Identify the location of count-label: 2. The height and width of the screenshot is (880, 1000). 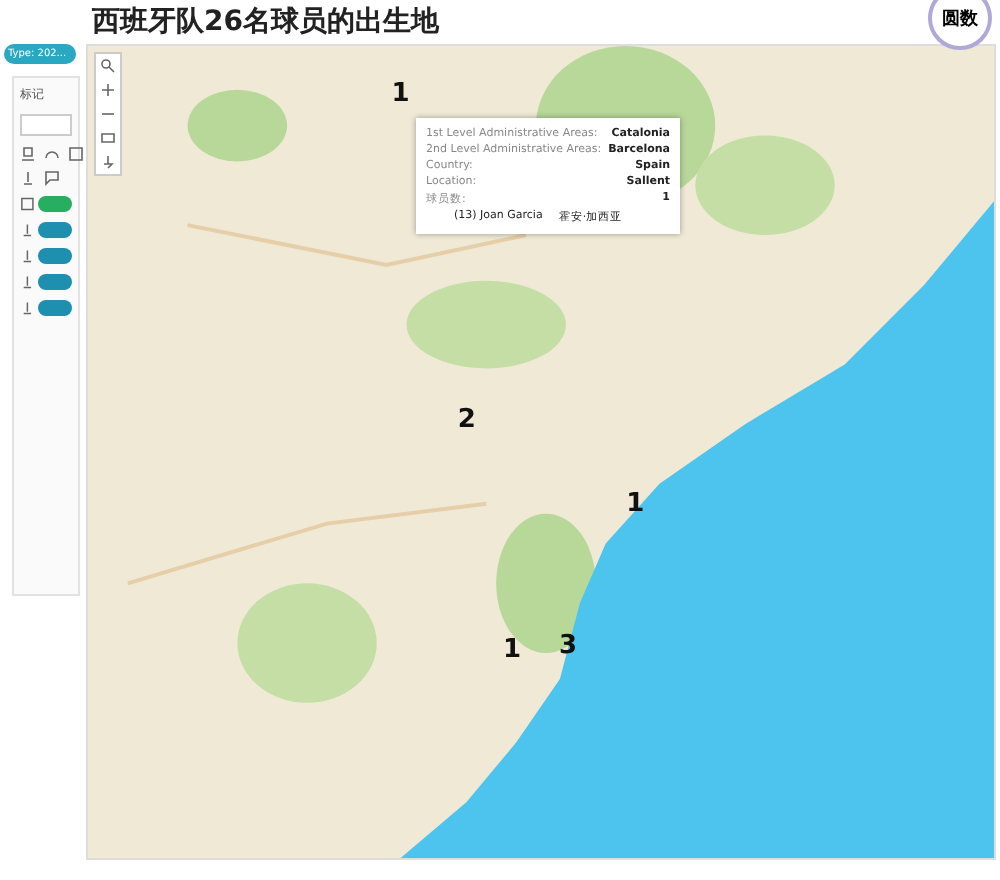
(466, 419).